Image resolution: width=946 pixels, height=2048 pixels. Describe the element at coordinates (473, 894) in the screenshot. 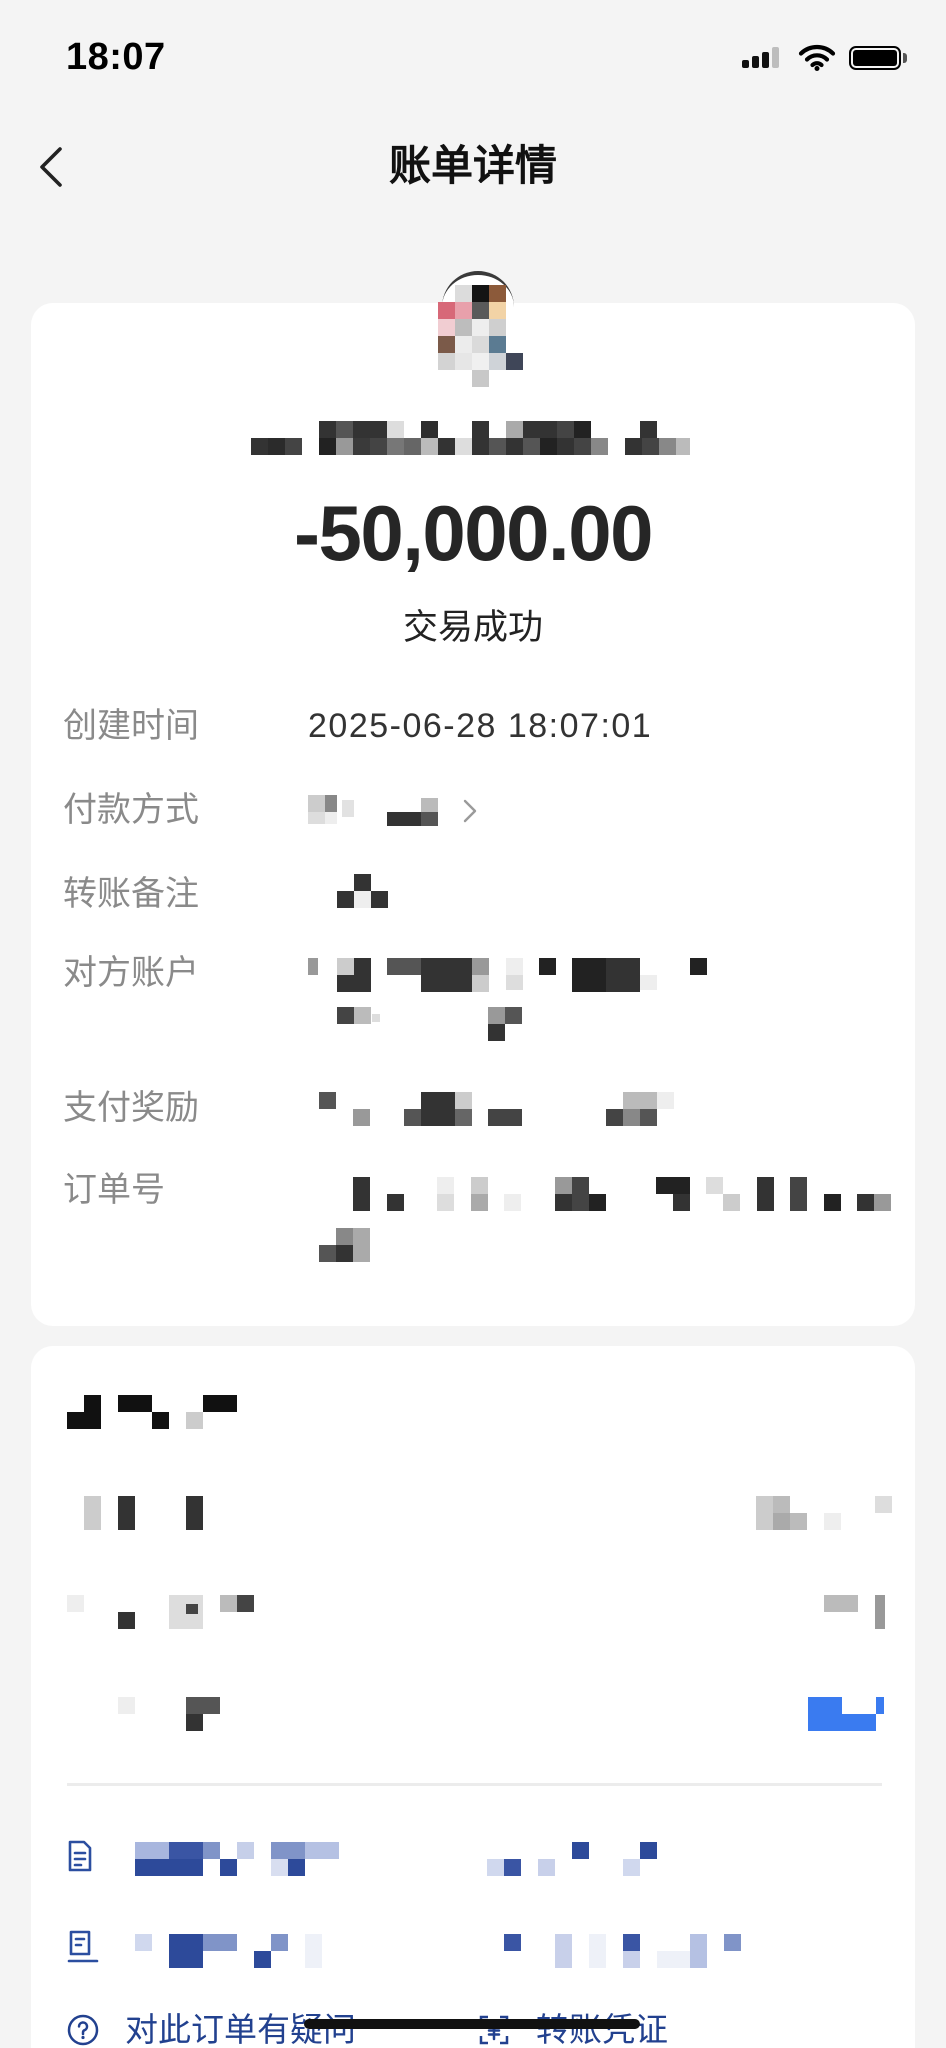

I see `detail-row-transfer-note: 转账备注` at that location.